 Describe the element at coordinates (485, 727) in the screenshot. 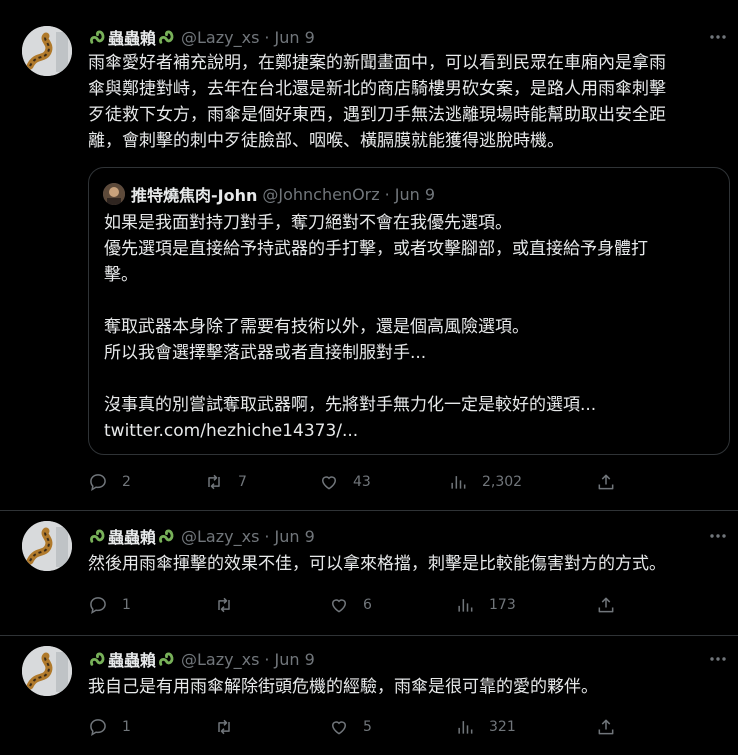

I see `views-button: 321` at that location.